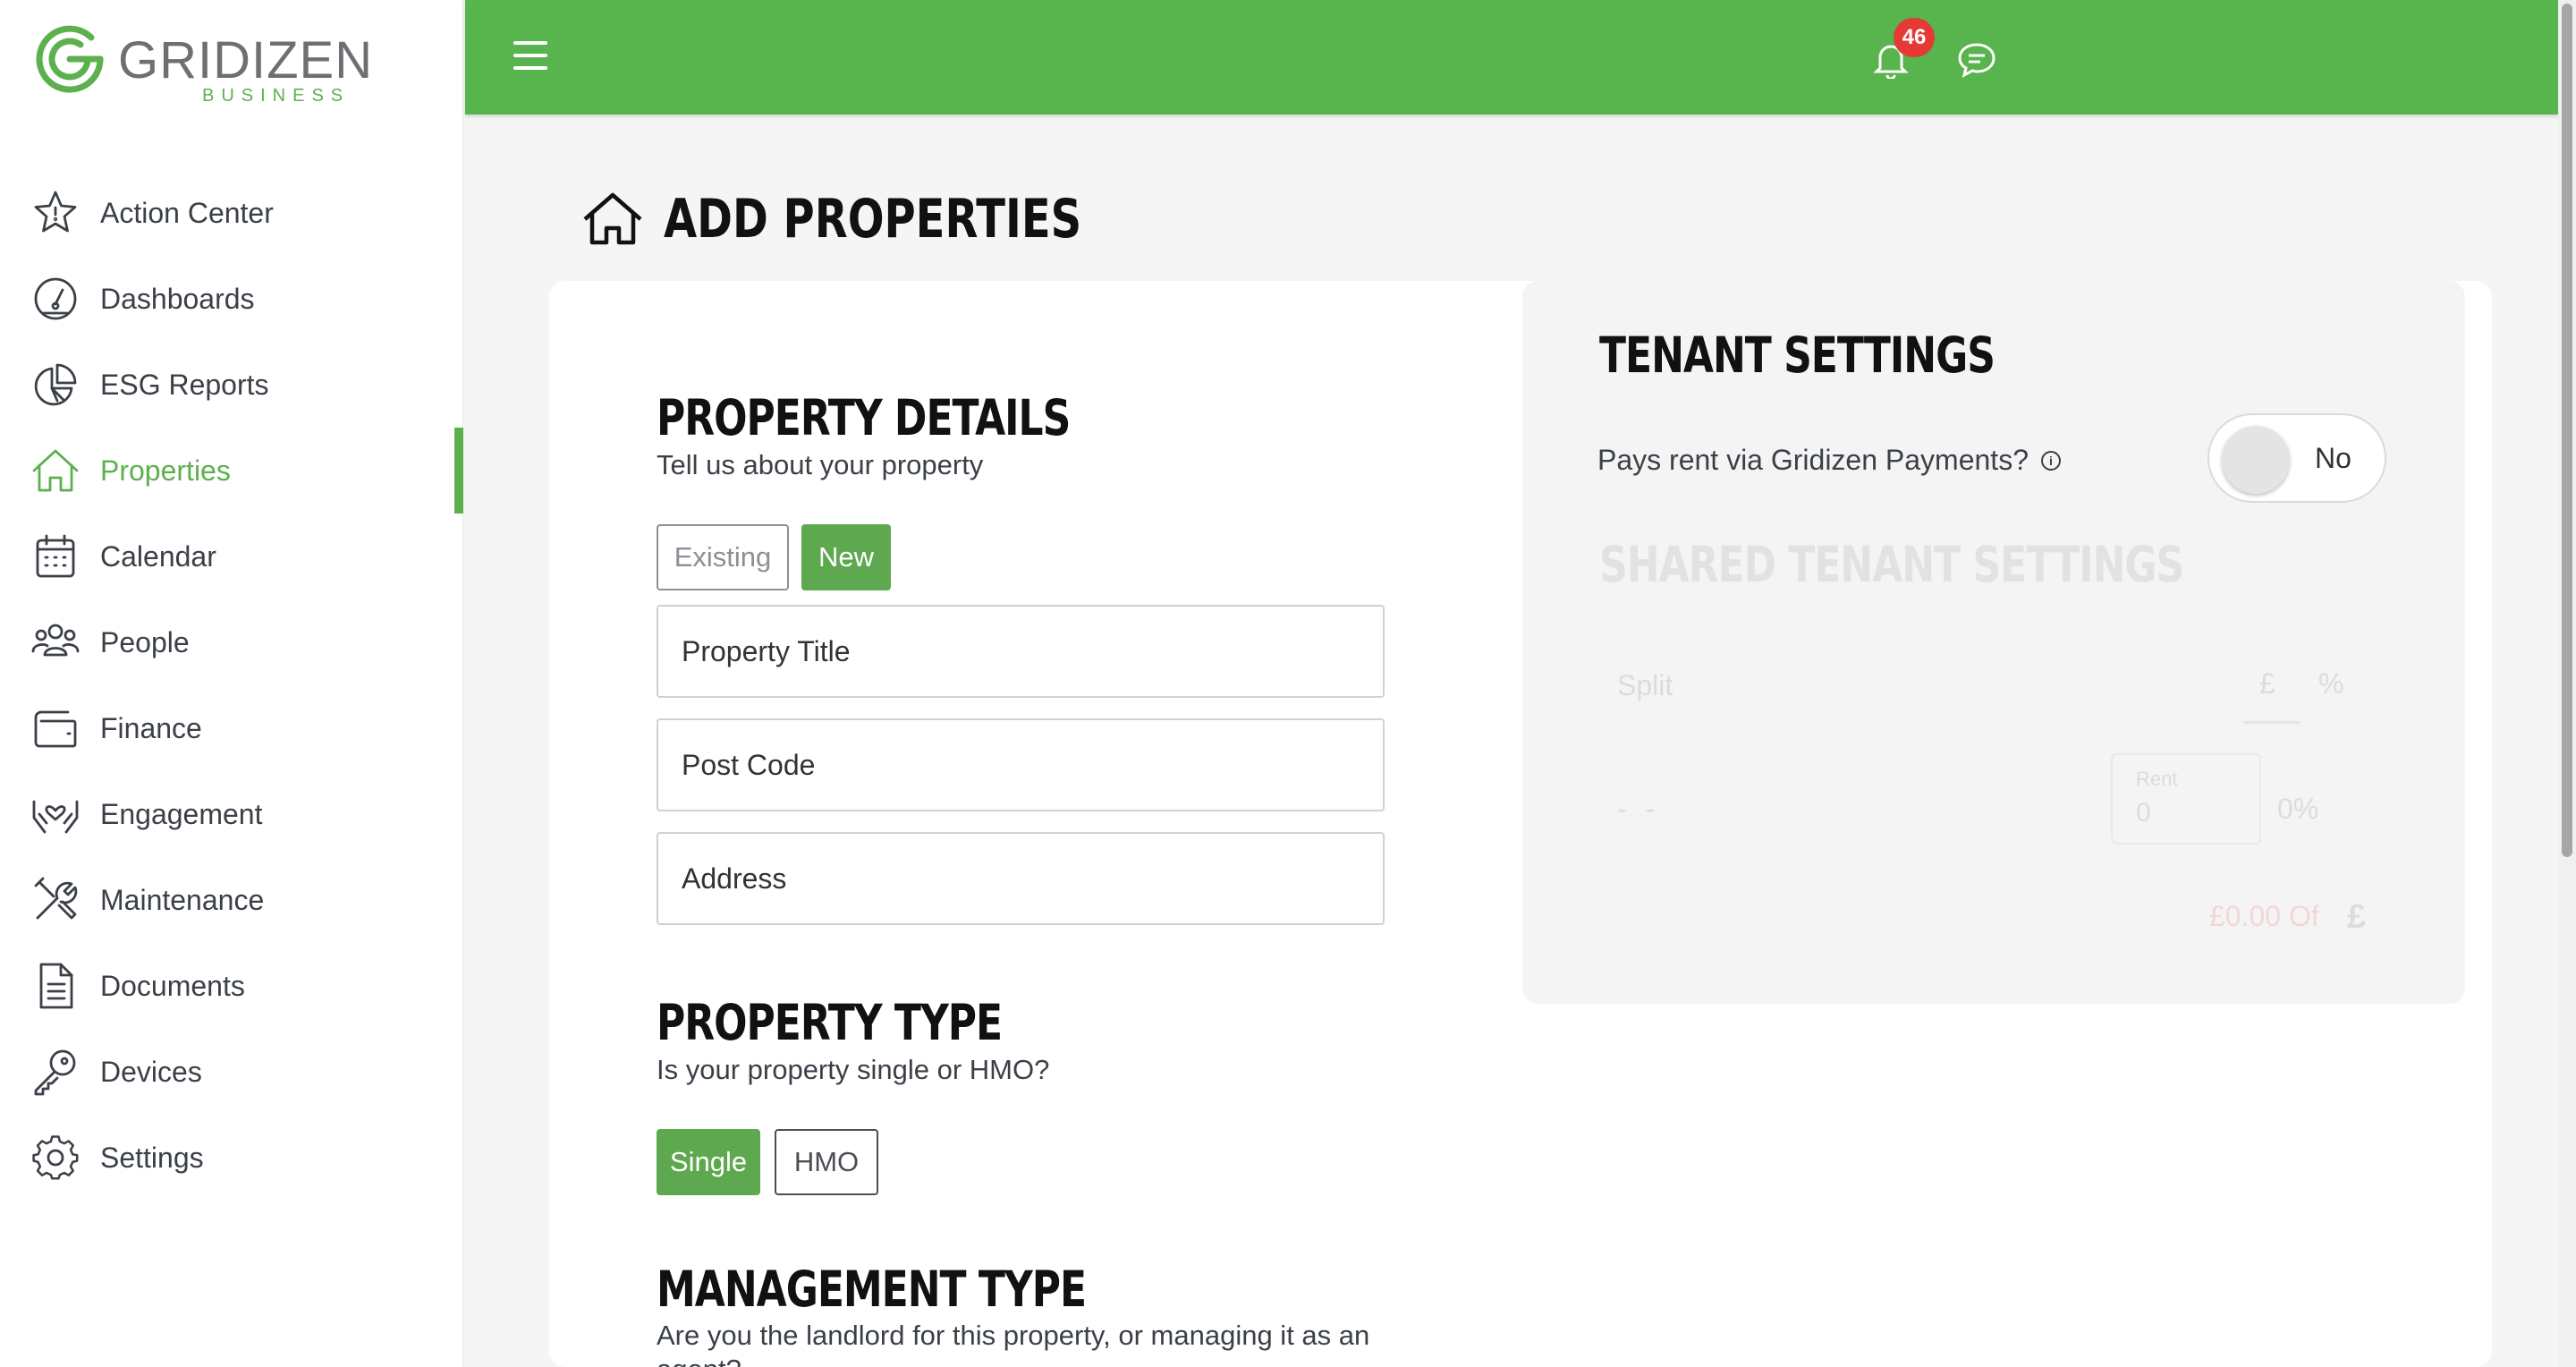 The image size is (2576, 1367). Describe the element at coordinates (853, 1069) in the screenshot. I see `property-type-subtitle: Is your property single or HMO?` at that location.